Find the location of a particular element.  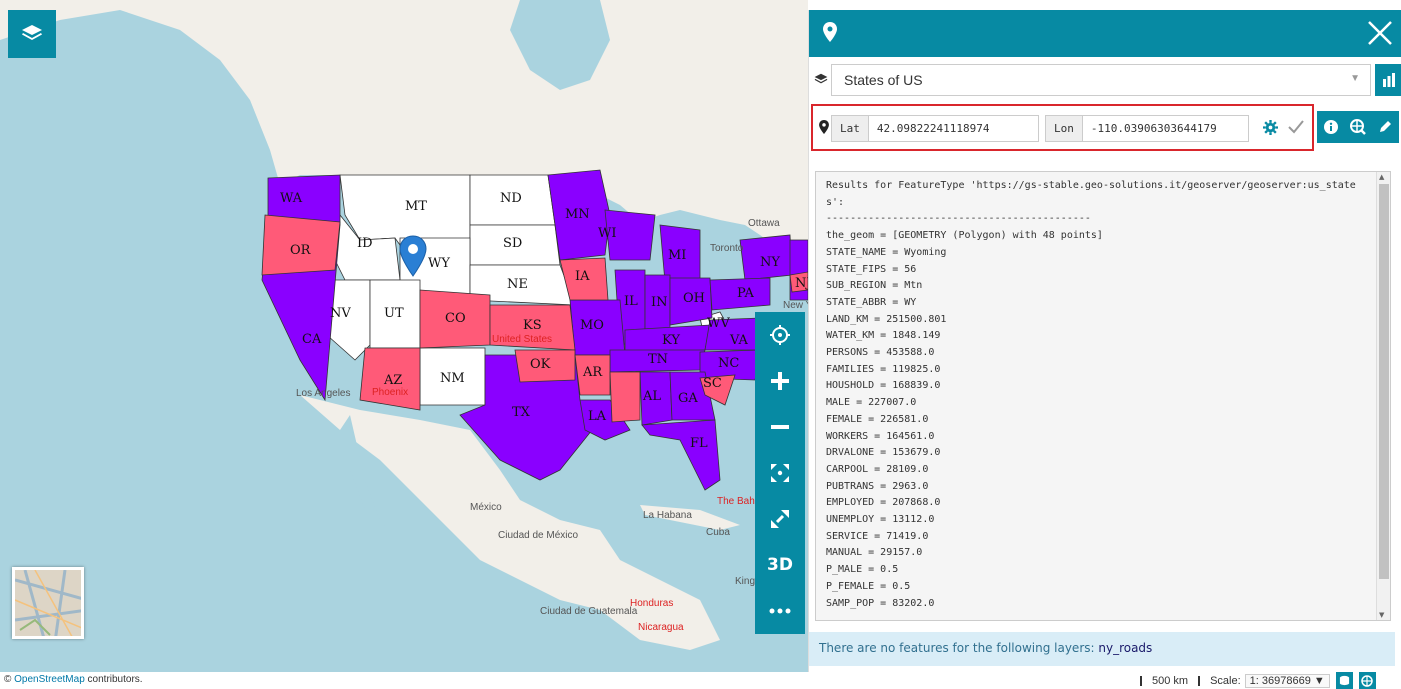

state-label: ND is located at coordinates (511, 198).